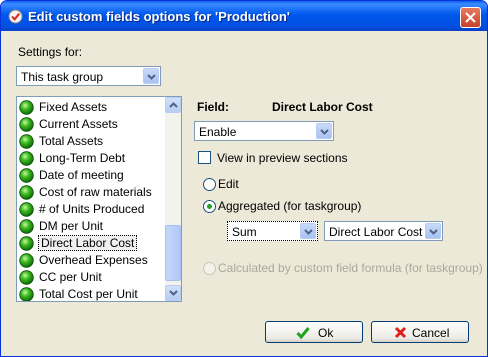 The height and width of the screenshot is (357, 488). I want to click on aggregate-field-dropdown-button, so click(433, 231).